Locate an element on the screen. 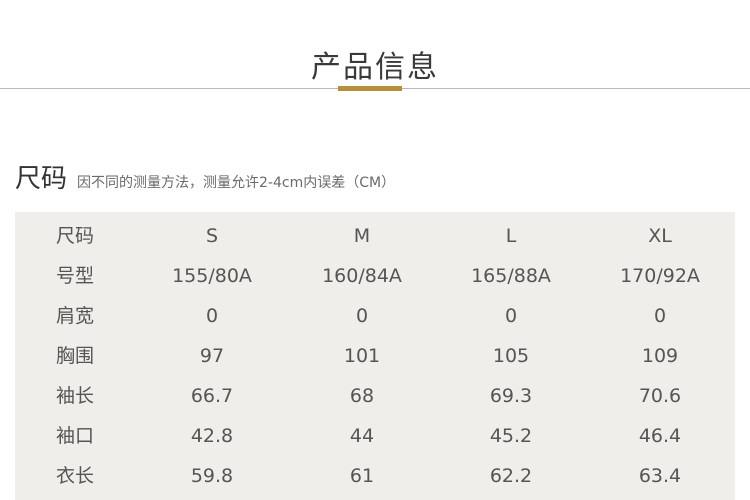 The width and height of the screenshot is (750, 500). table-cell: 105 is located at coordinates (511, 356).